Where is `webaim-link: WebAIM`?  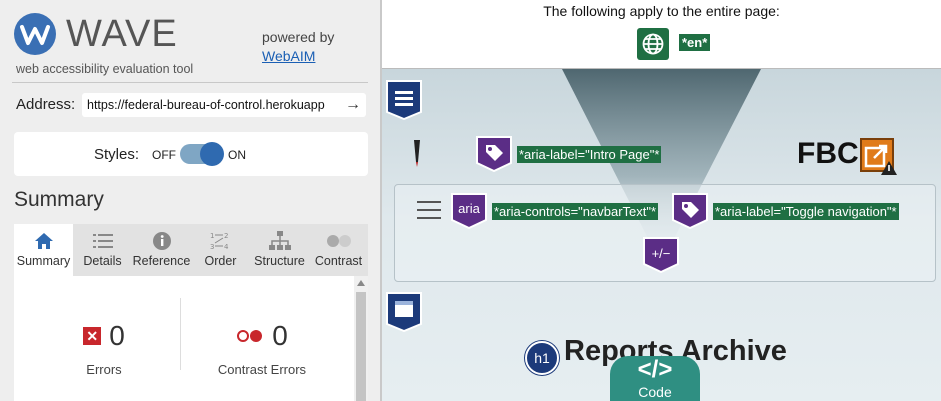 webaim-link: WebAIM is located at coordinates (298, 56).